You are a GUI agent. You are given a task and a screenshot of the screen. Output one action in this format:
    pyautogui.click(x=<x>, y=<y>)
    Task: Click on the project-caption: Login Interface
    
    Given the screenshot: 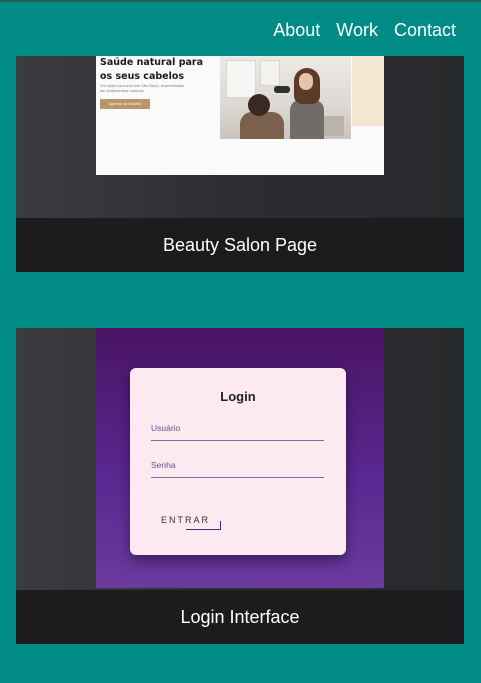 What is the action you would take?
    pyautogui.click(x=240, y=617)
    